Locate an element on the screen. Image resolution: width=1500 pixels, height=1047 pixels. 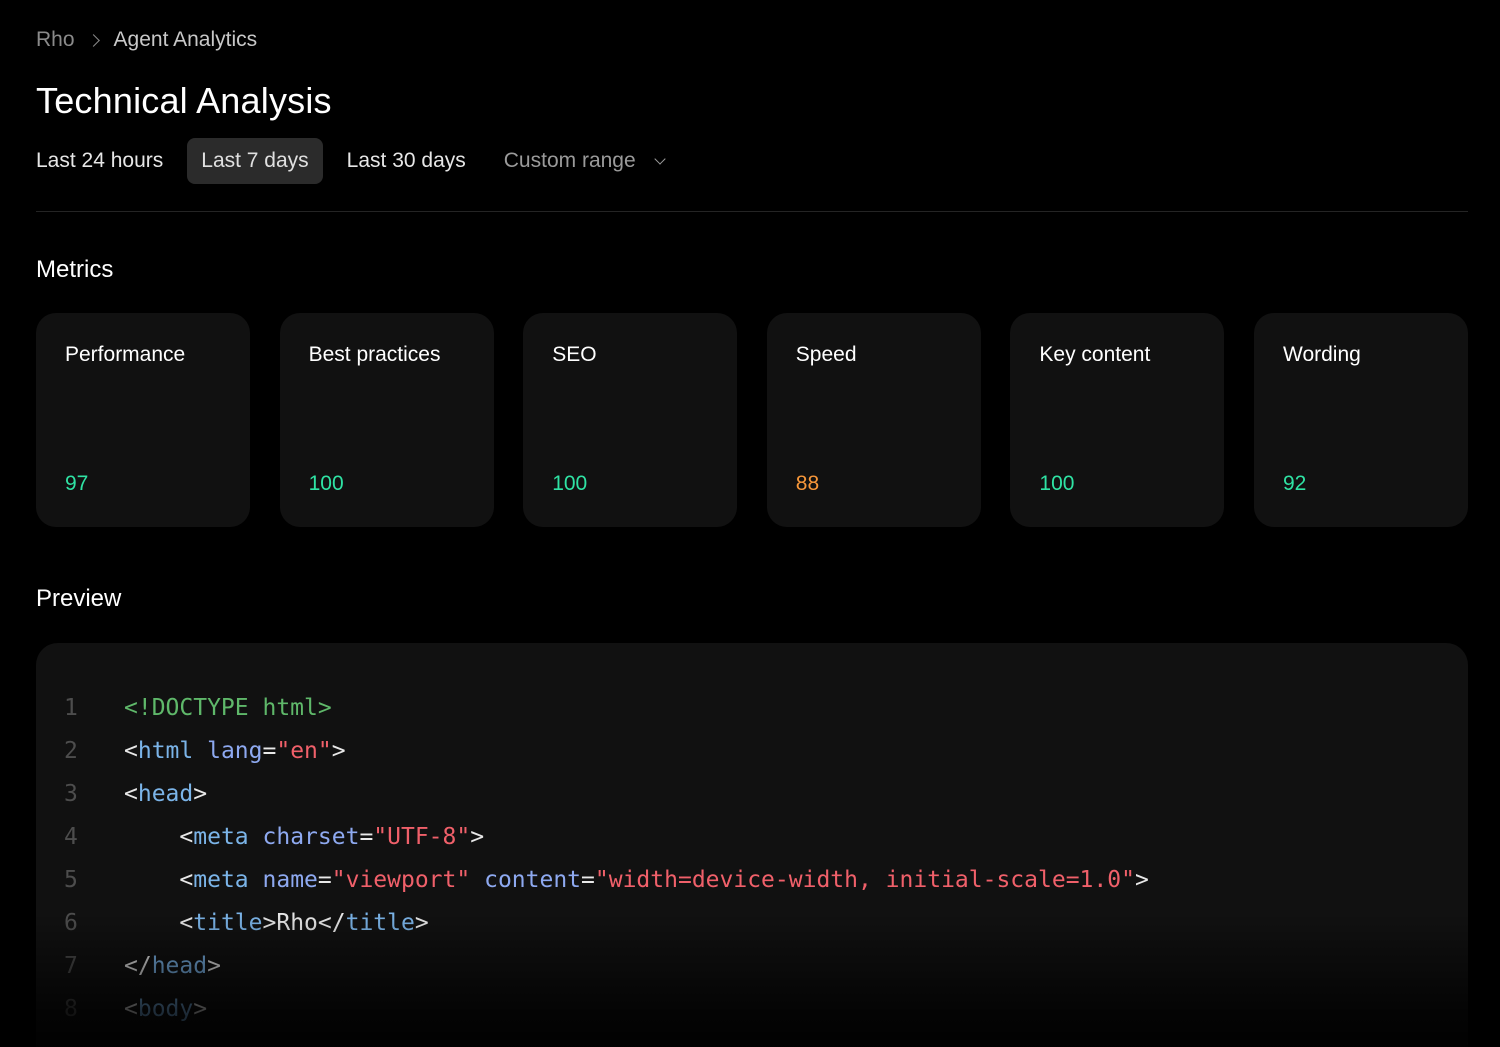
range-tab-label: Custom range is located at coordinates (569, 160).